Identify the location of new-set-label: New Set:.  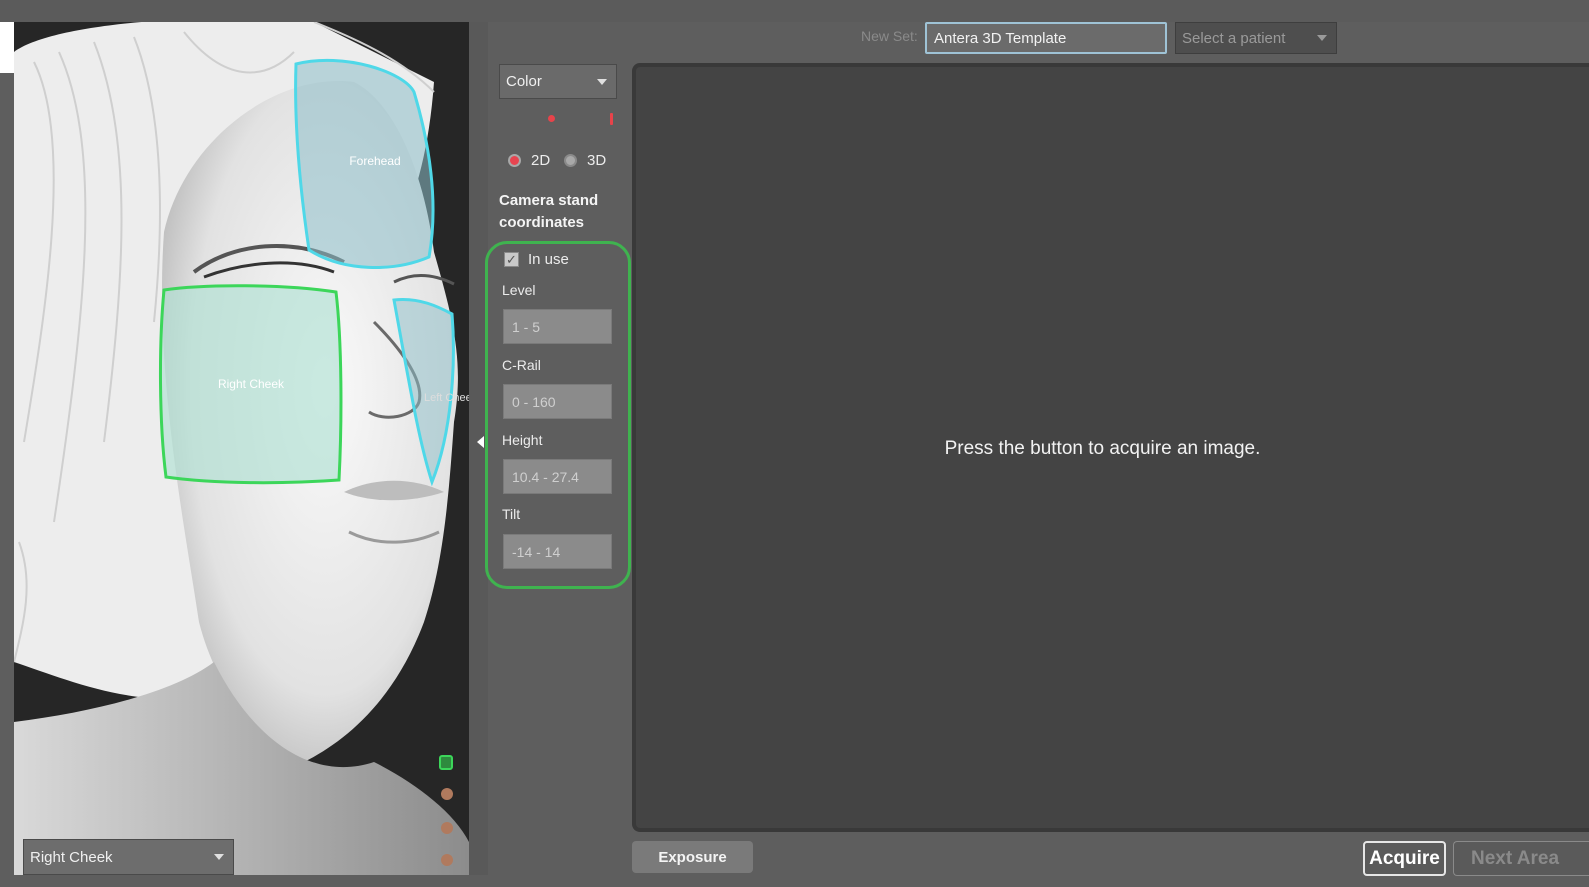
(889, 36).